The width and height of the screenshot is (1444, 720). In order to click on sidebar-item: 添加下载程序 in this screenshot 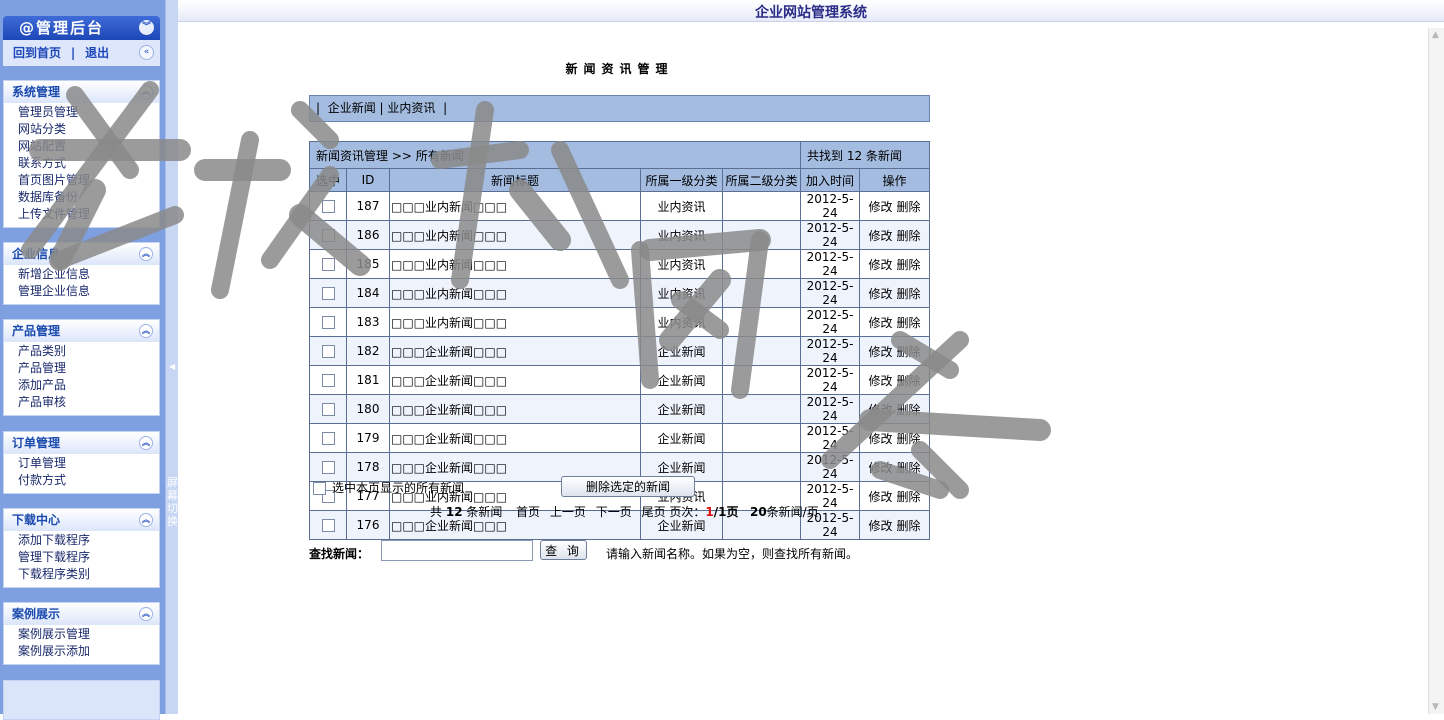, I will do `click(88, 540)`.